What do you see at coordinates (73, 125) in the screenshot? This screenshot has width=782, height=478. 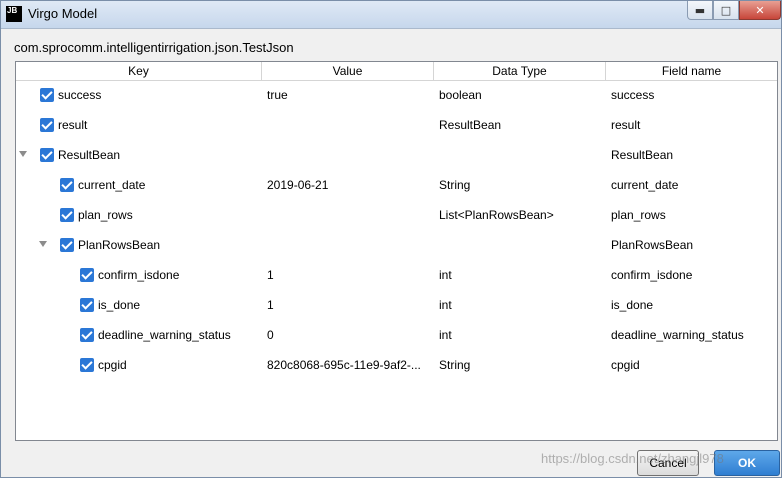 I see `key-cell: result` at bounding box center [73, 125].